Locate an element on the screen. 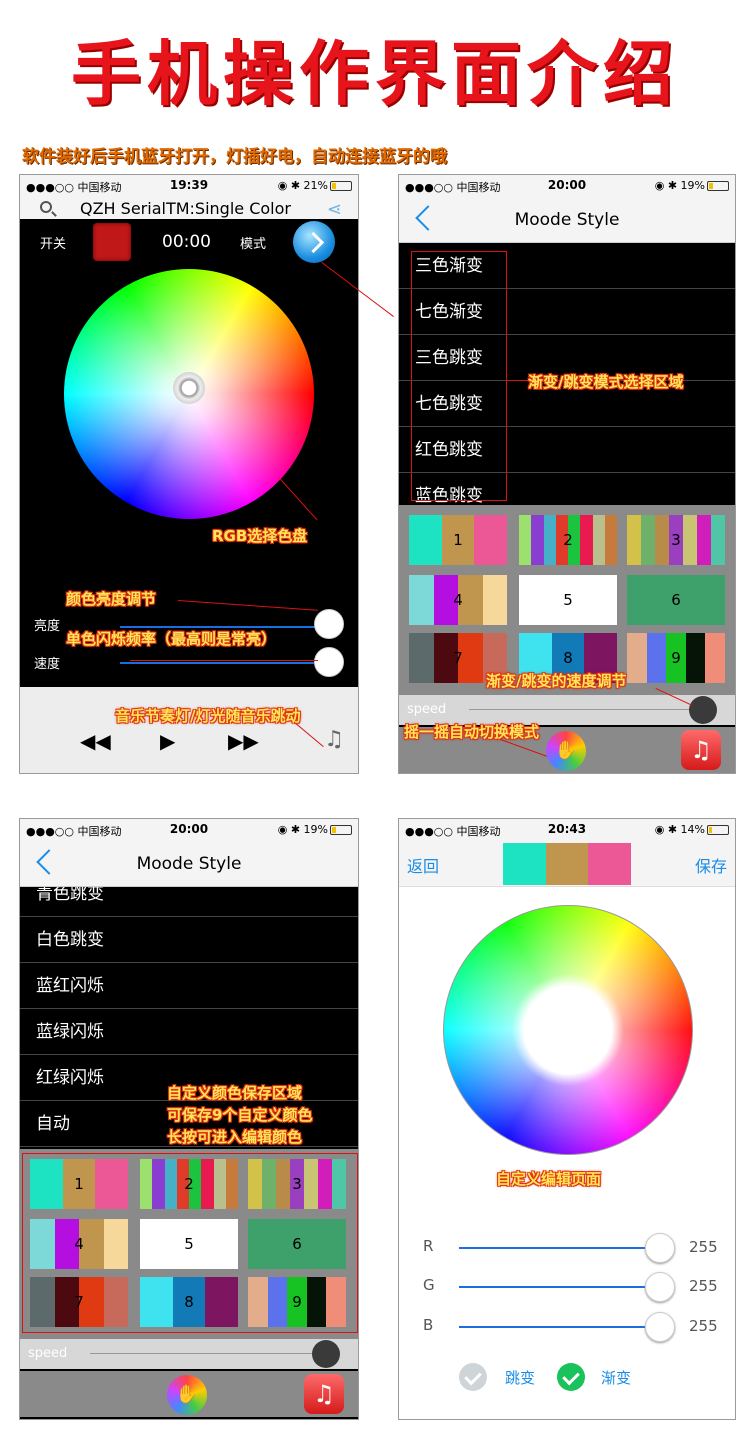 The width and height of the screenshot is (750, 1439). annotation-custom-2: 可保存9个自定义颜色 is located at coordinates (240, 1115).